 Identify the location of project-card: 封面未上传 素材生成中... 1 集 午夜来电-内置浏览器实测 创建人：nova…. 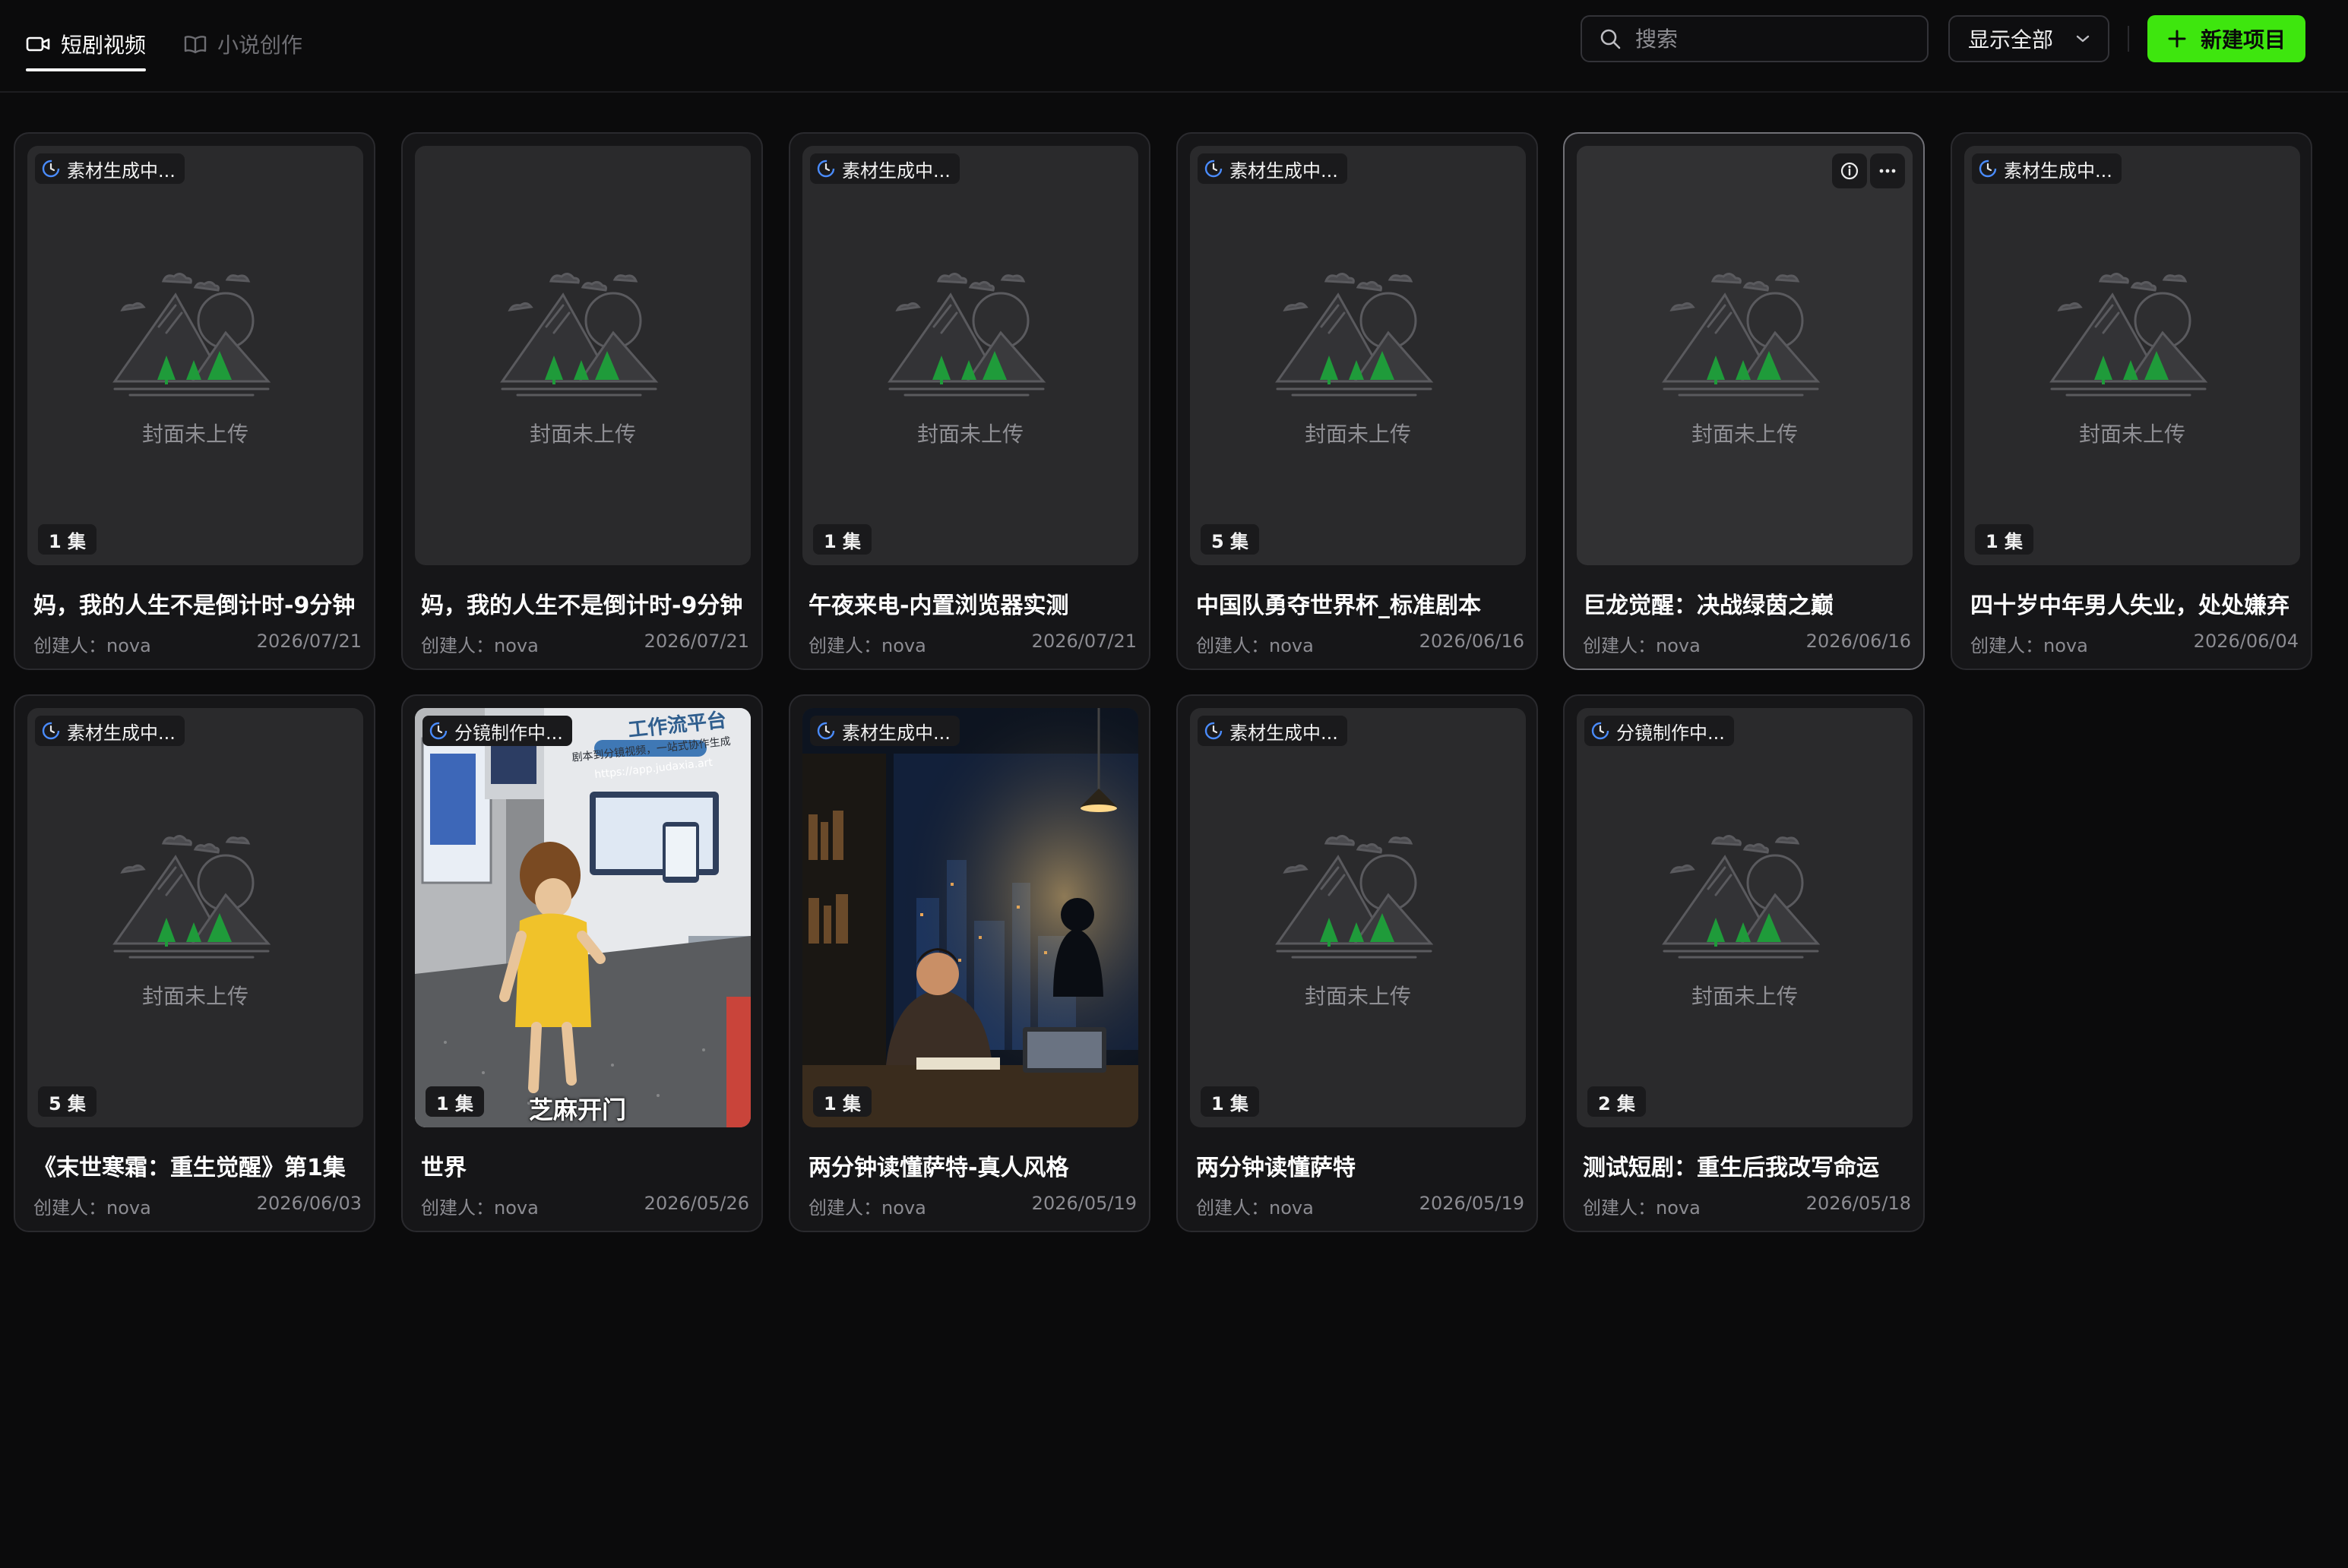
(969, 401).